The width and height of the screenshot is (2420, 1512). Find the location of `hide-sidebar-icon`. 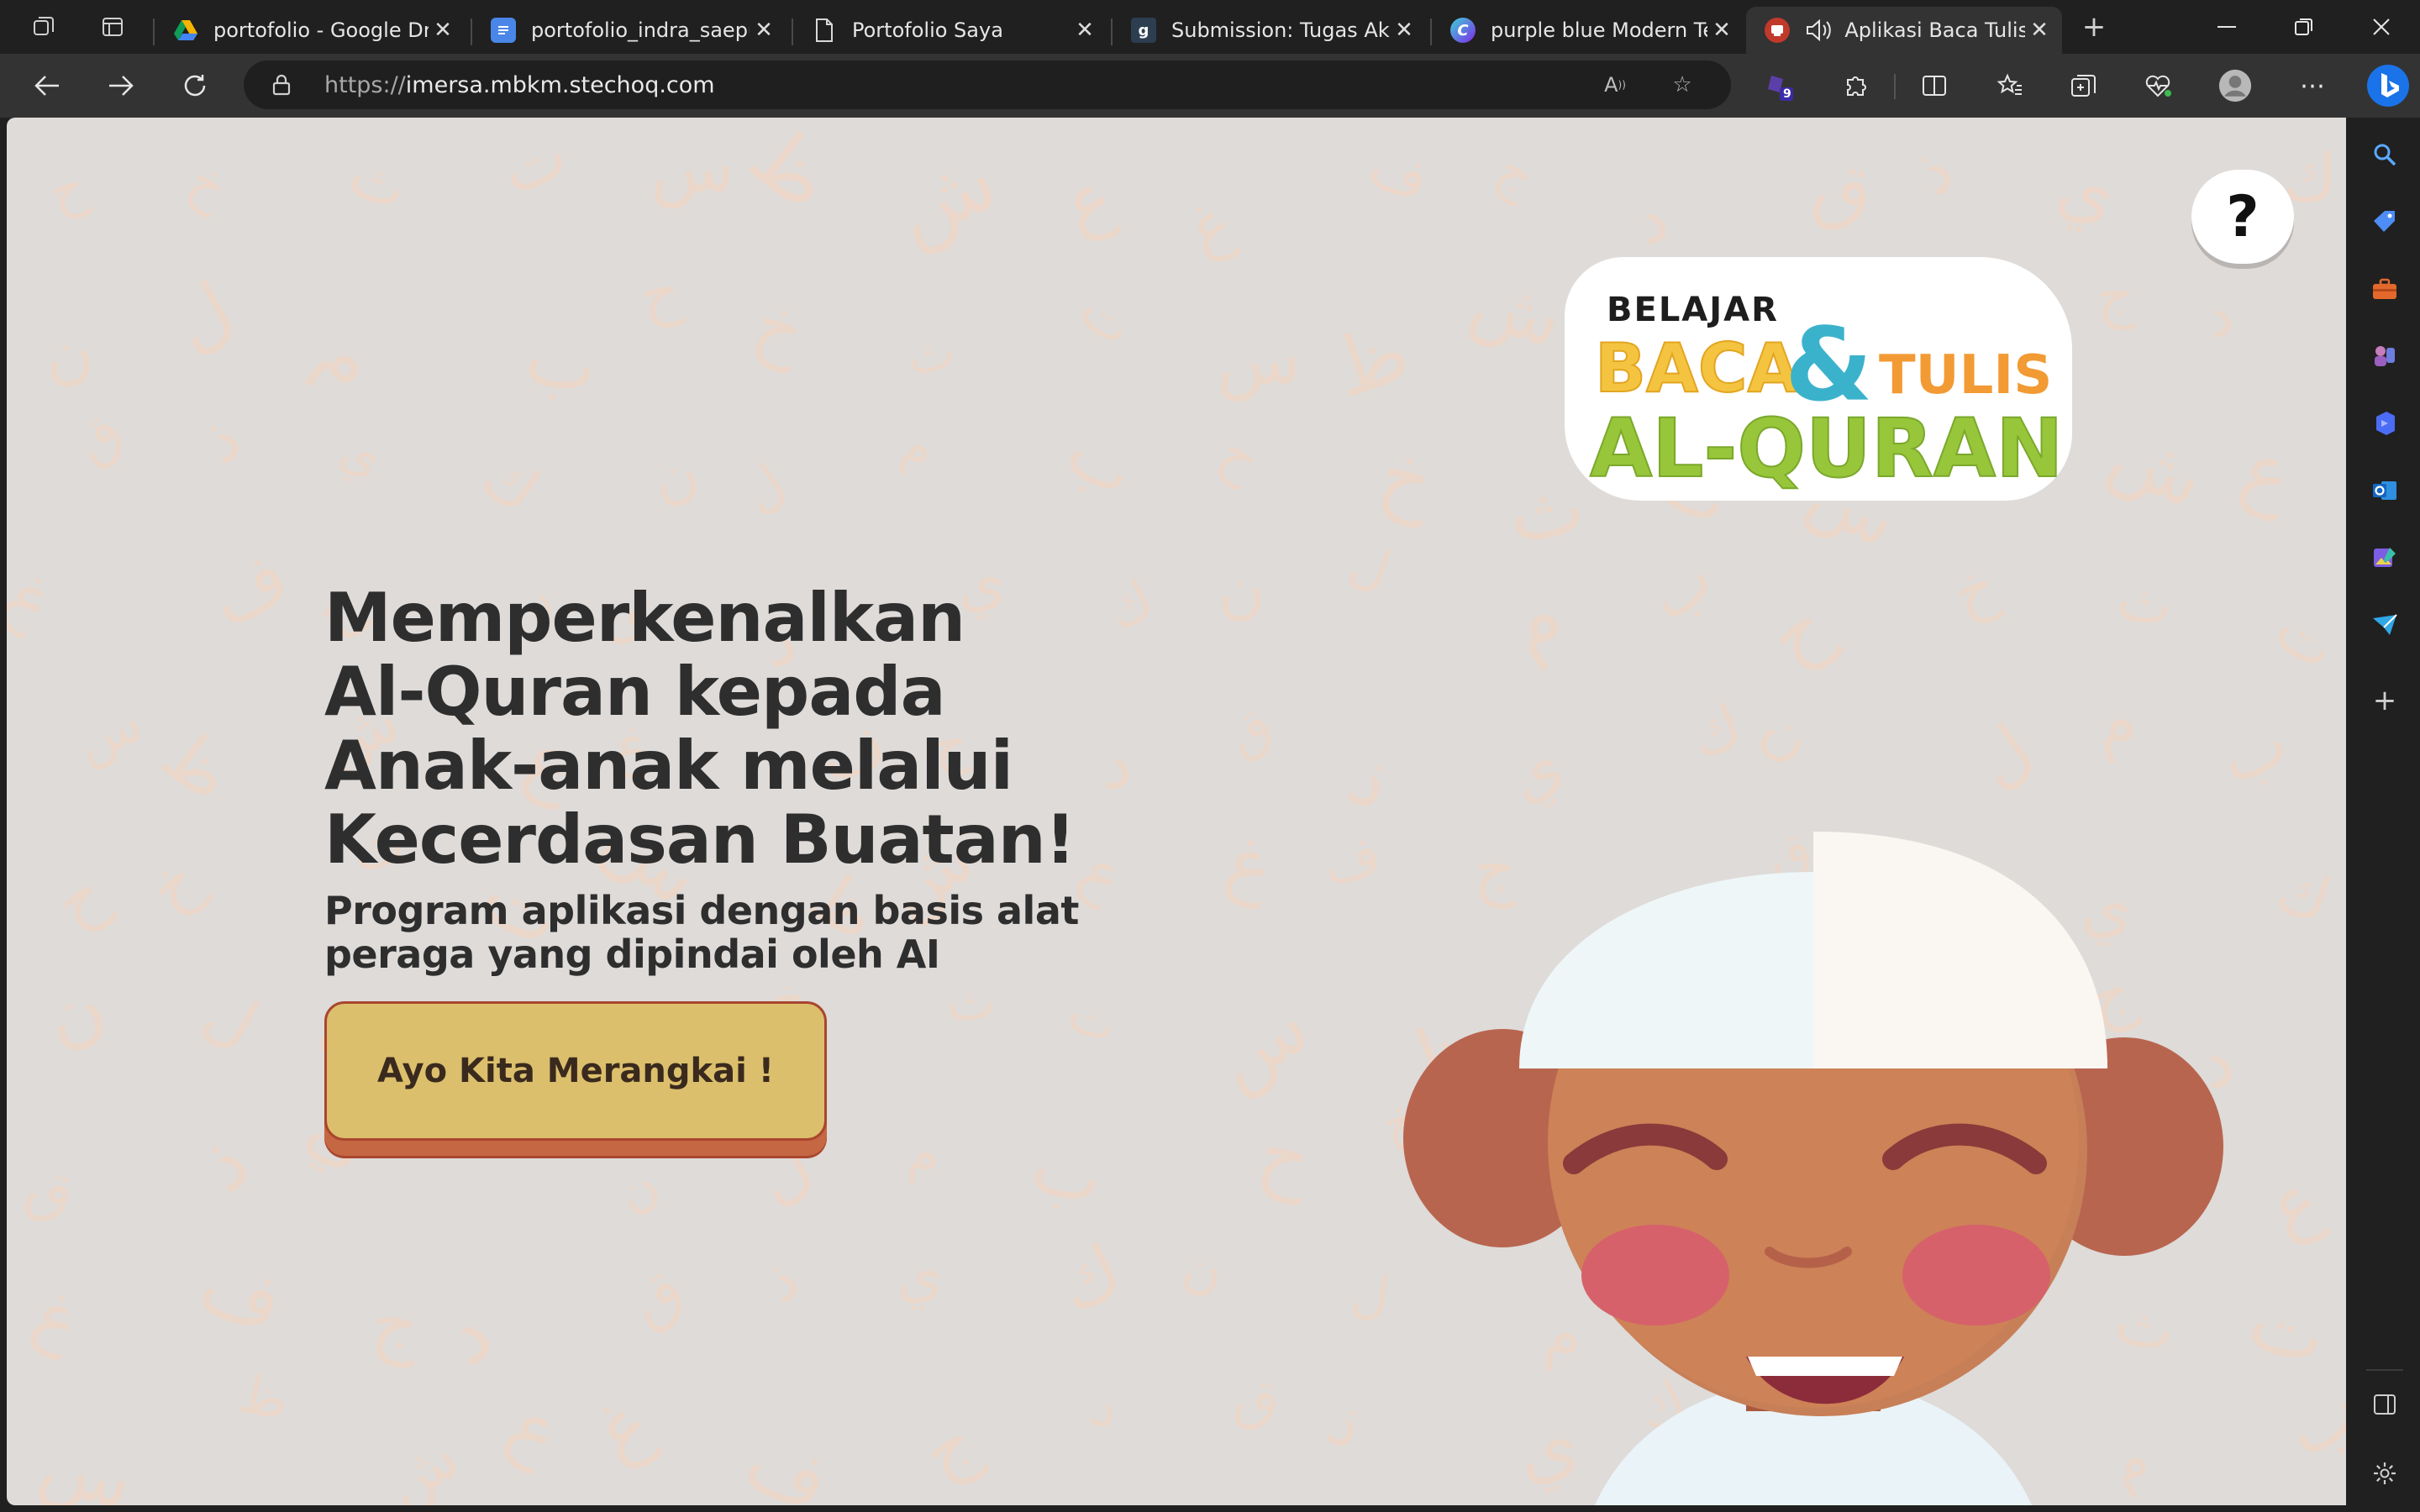

hide-sidebar-icon is located at coordinates (2385, 1404).